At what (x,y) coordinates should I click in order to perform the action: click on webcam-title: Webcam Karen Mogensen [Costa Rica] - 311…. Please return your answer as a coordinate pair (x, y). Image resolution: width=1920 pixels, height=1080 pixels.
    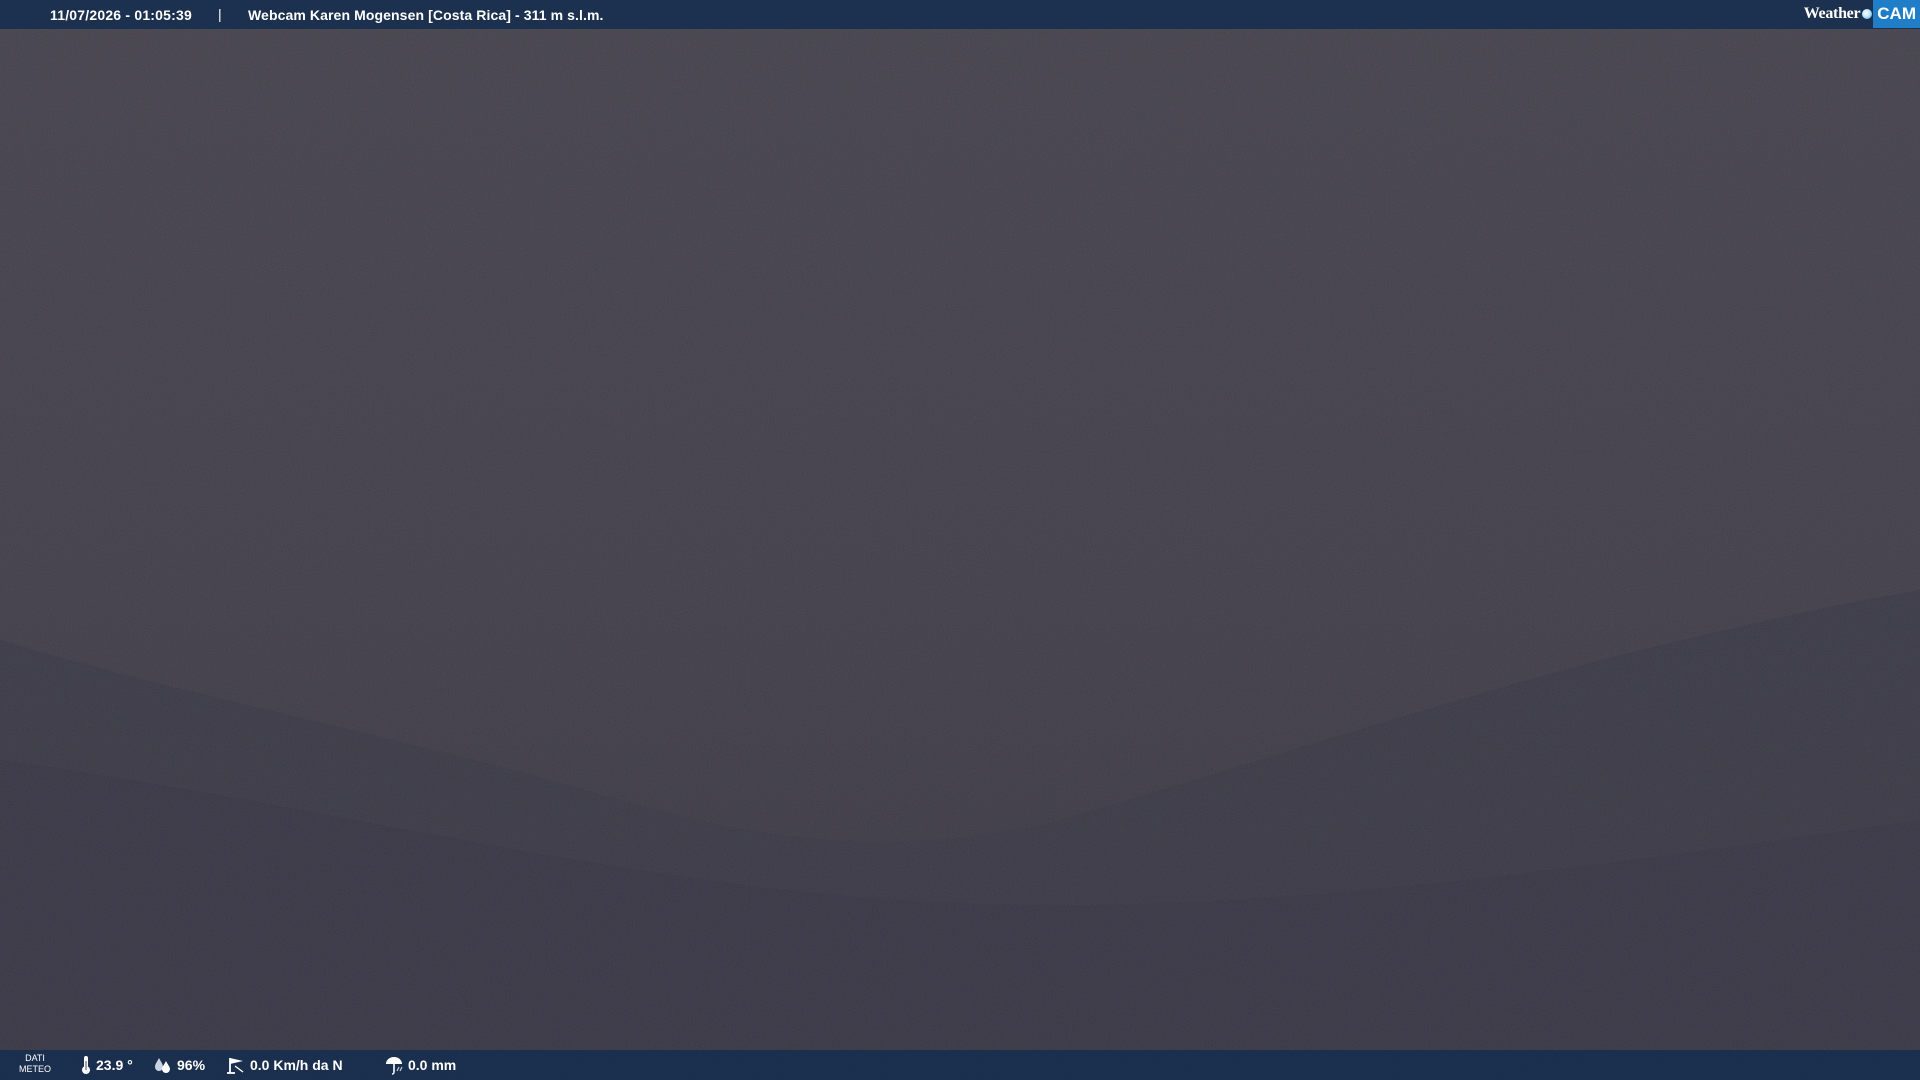
    Looking at the image, I should click on (426, 15).